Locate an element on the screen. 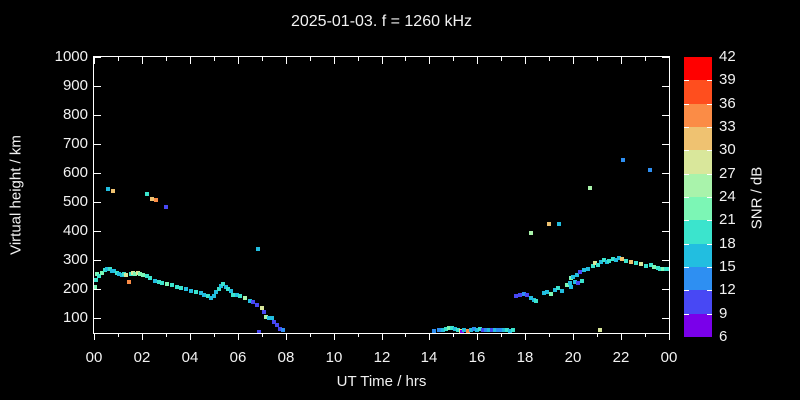 This screenshot has height=400, width=800. y-tick-label: 700 is located at coordinates (75, 143).